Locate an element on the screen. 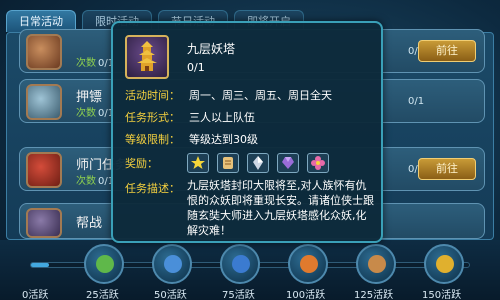 The width and height of the screenshot is (500, 300). progress-fill is located at coordinates (40, 265).